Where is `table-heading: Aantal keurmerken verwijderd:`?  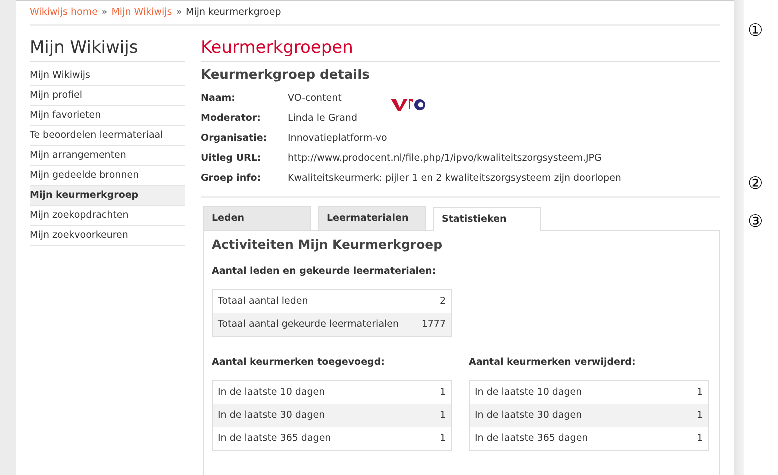 table-heading: Aantal keurmerken verwijderd: is located at coordinates (553, 362).